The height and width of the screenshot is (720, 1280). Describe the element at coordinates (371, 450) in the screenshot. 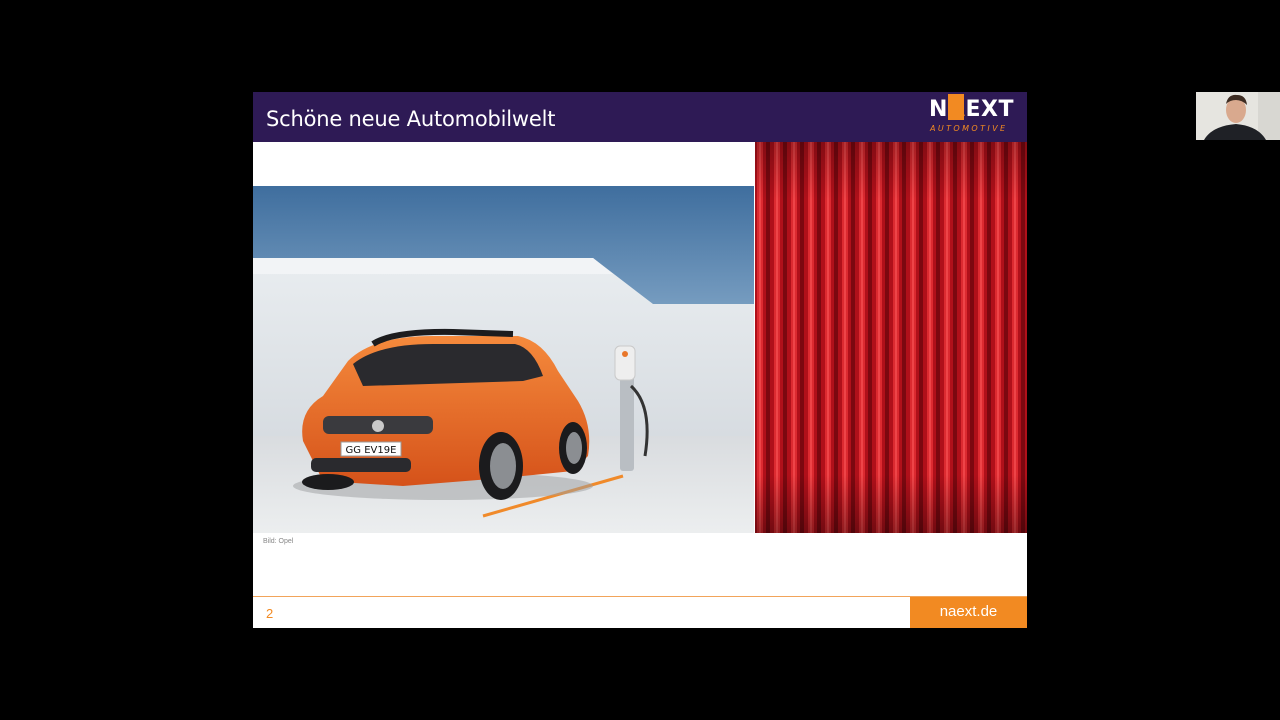

I see `license-plate: GG EV19E` at that location.